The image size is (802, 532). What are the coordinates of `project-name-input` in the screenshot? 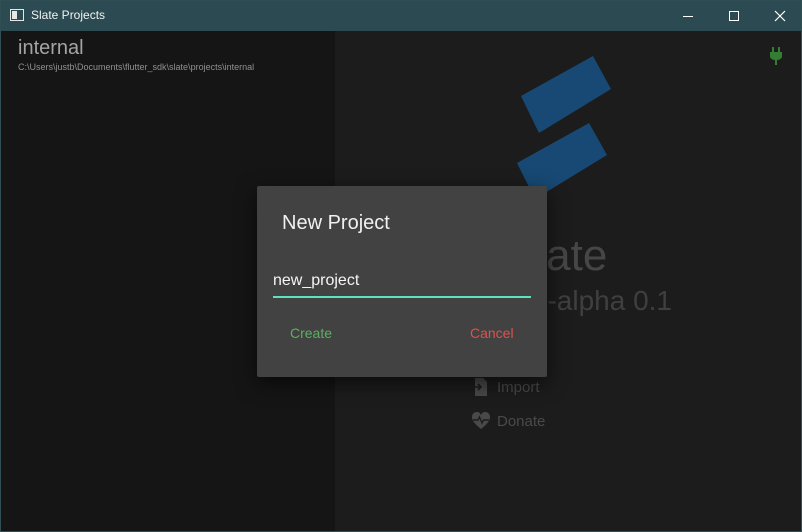 It's located at (402, 282).